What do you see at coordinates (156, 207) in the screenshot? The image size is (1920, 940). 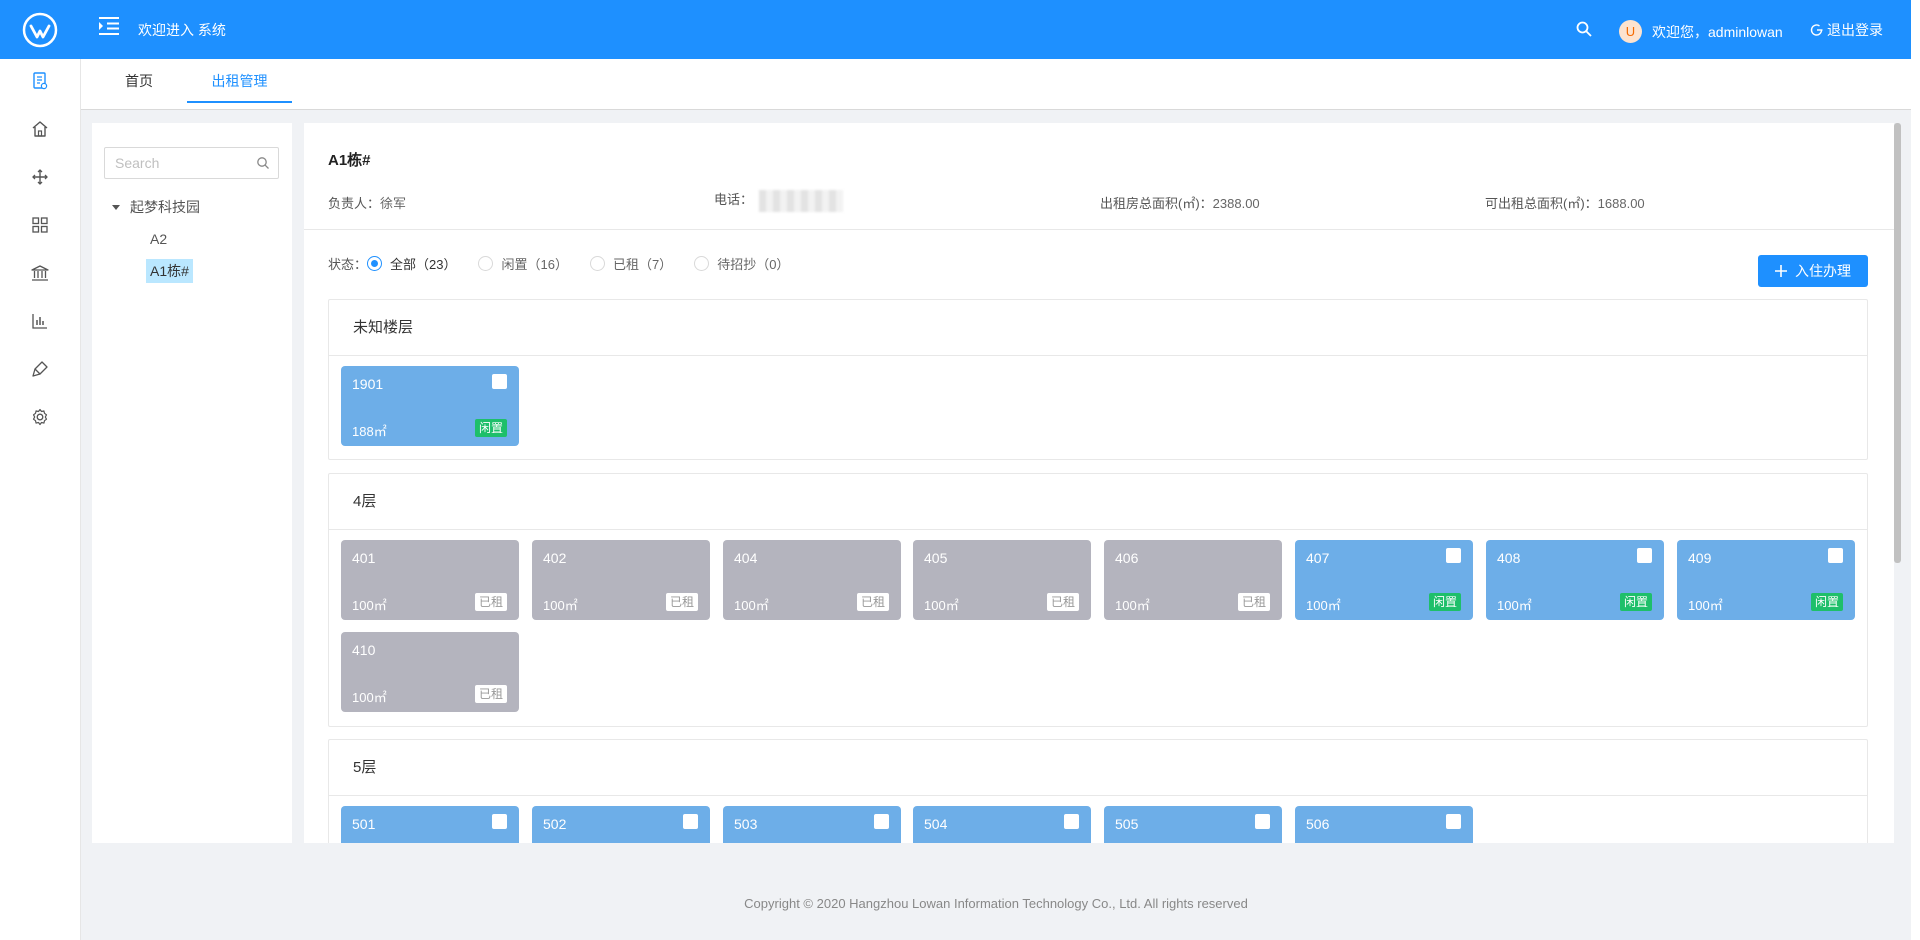 I see `tree-node-park: 起梦科技园` at bounding box center [156, 207].